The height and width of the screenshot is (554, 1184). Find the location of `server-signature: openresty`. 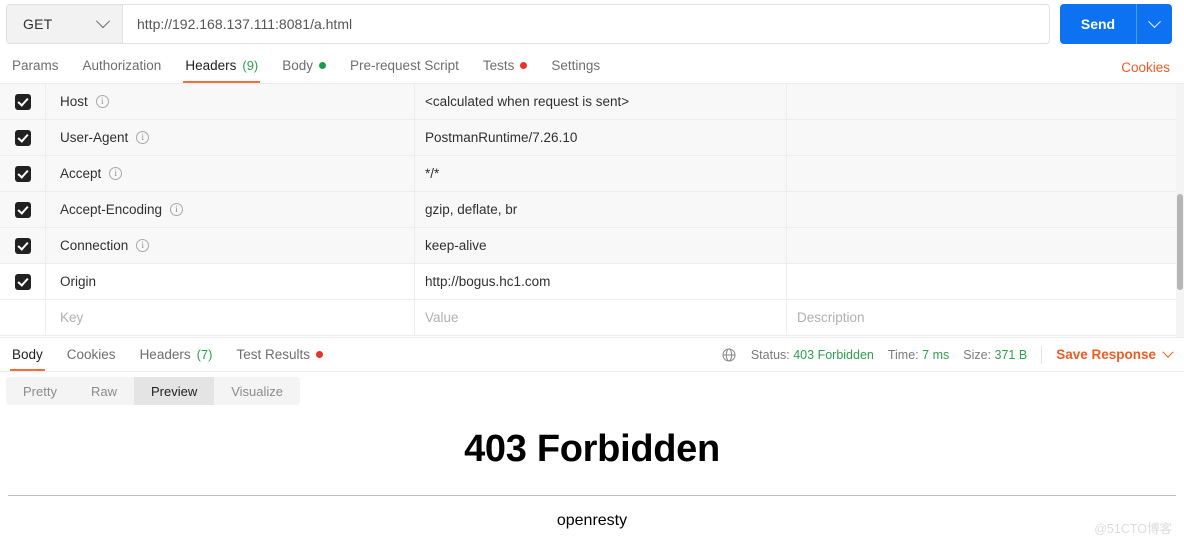

server-signature: openresty is located at coordinates (592, 520).